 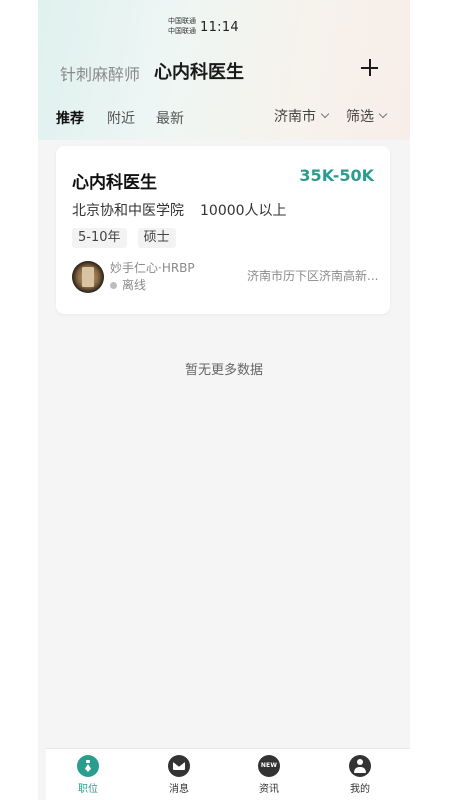 I want to click on company-size: 10000人以上, so click(x=243, y=211).